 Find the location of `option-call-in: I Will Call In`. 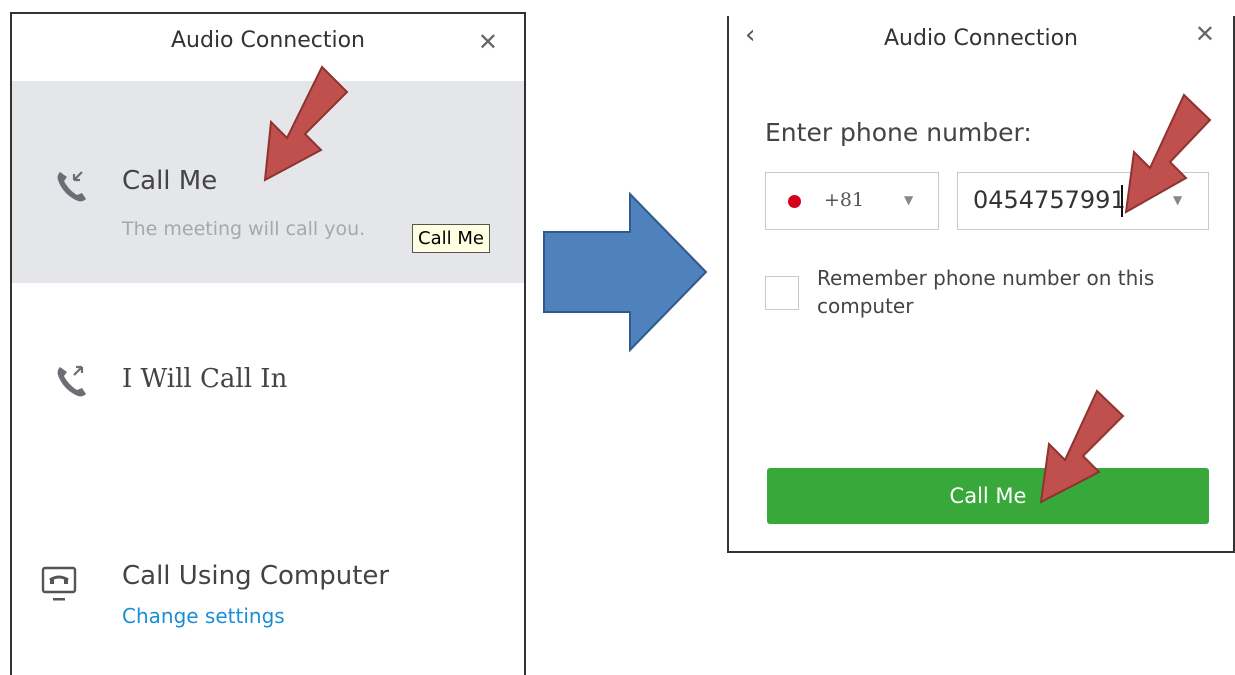

option-call-in: I Will Call In is located at coordinates (268, 389).